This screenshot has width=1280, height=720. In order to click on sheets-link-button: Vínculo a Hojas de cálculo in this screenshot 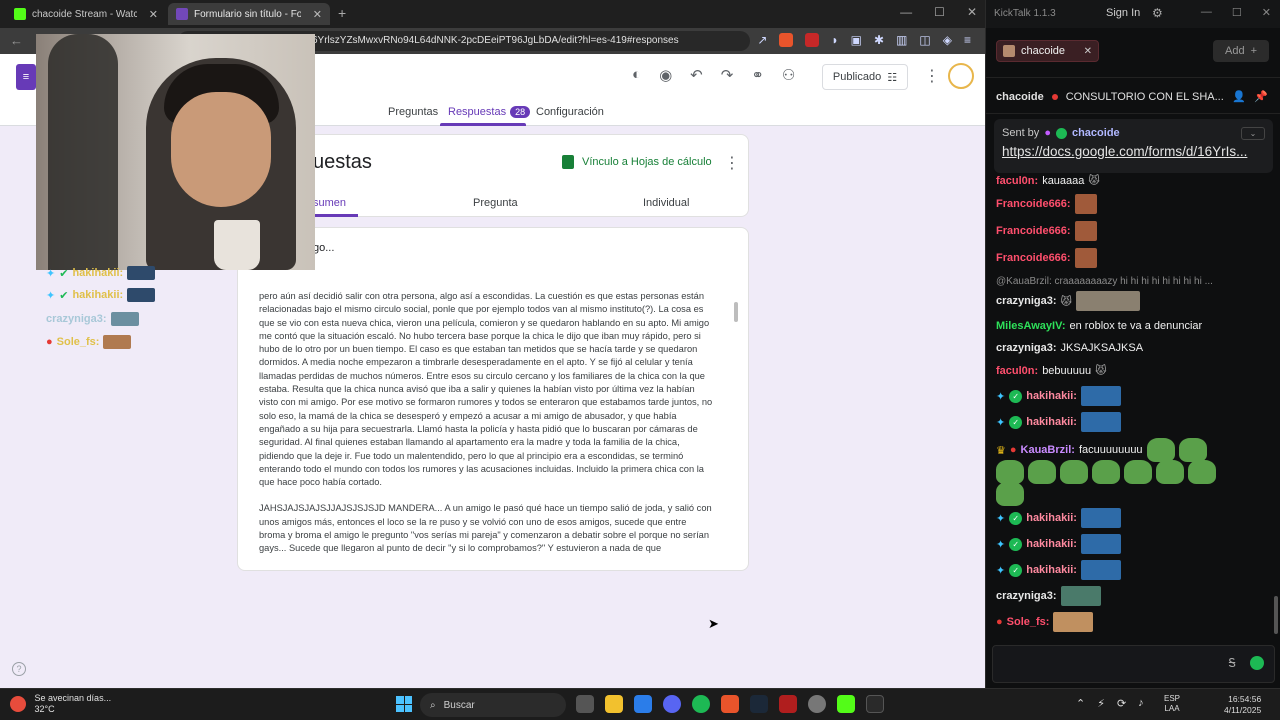, I will do `click(637, 162)`.